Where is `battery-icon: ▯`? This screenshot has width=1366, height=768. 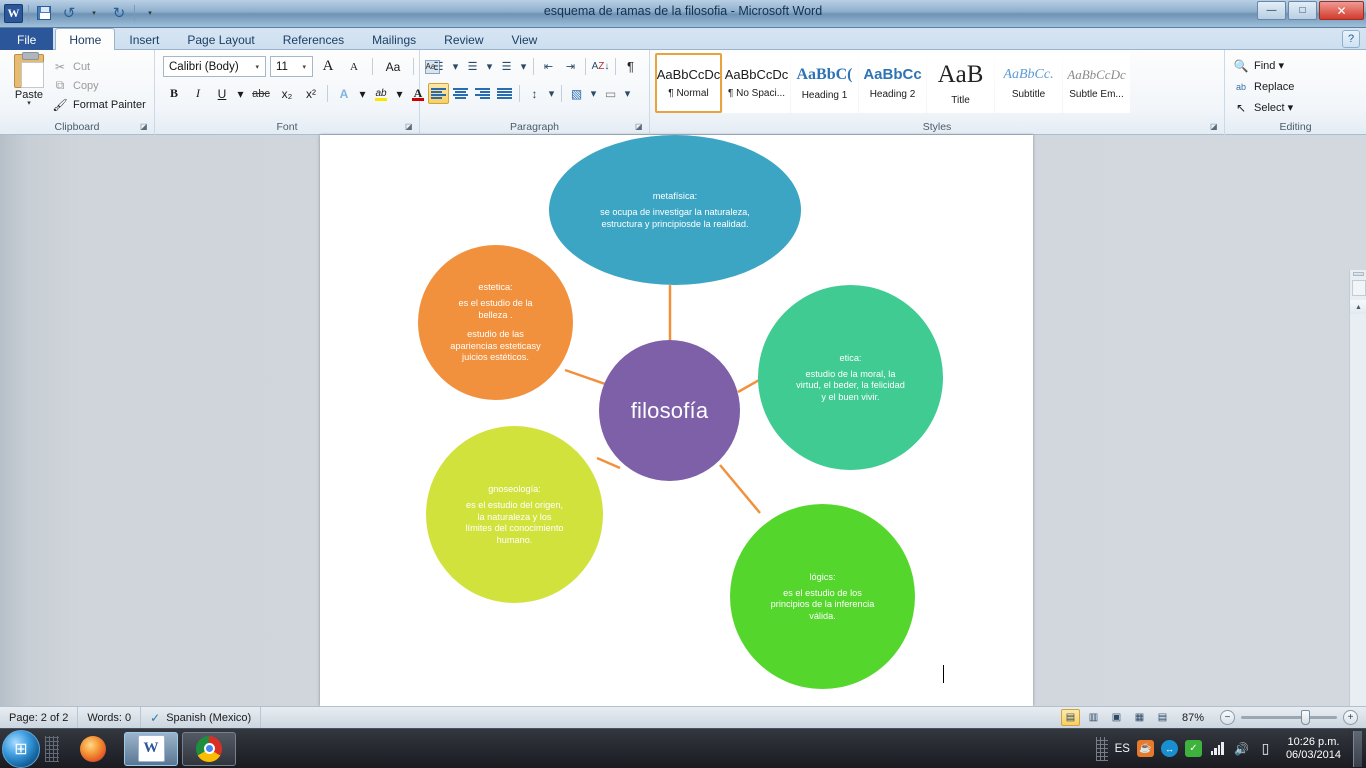
battery-icon: ▯ is located at coordinates (1265, 748).